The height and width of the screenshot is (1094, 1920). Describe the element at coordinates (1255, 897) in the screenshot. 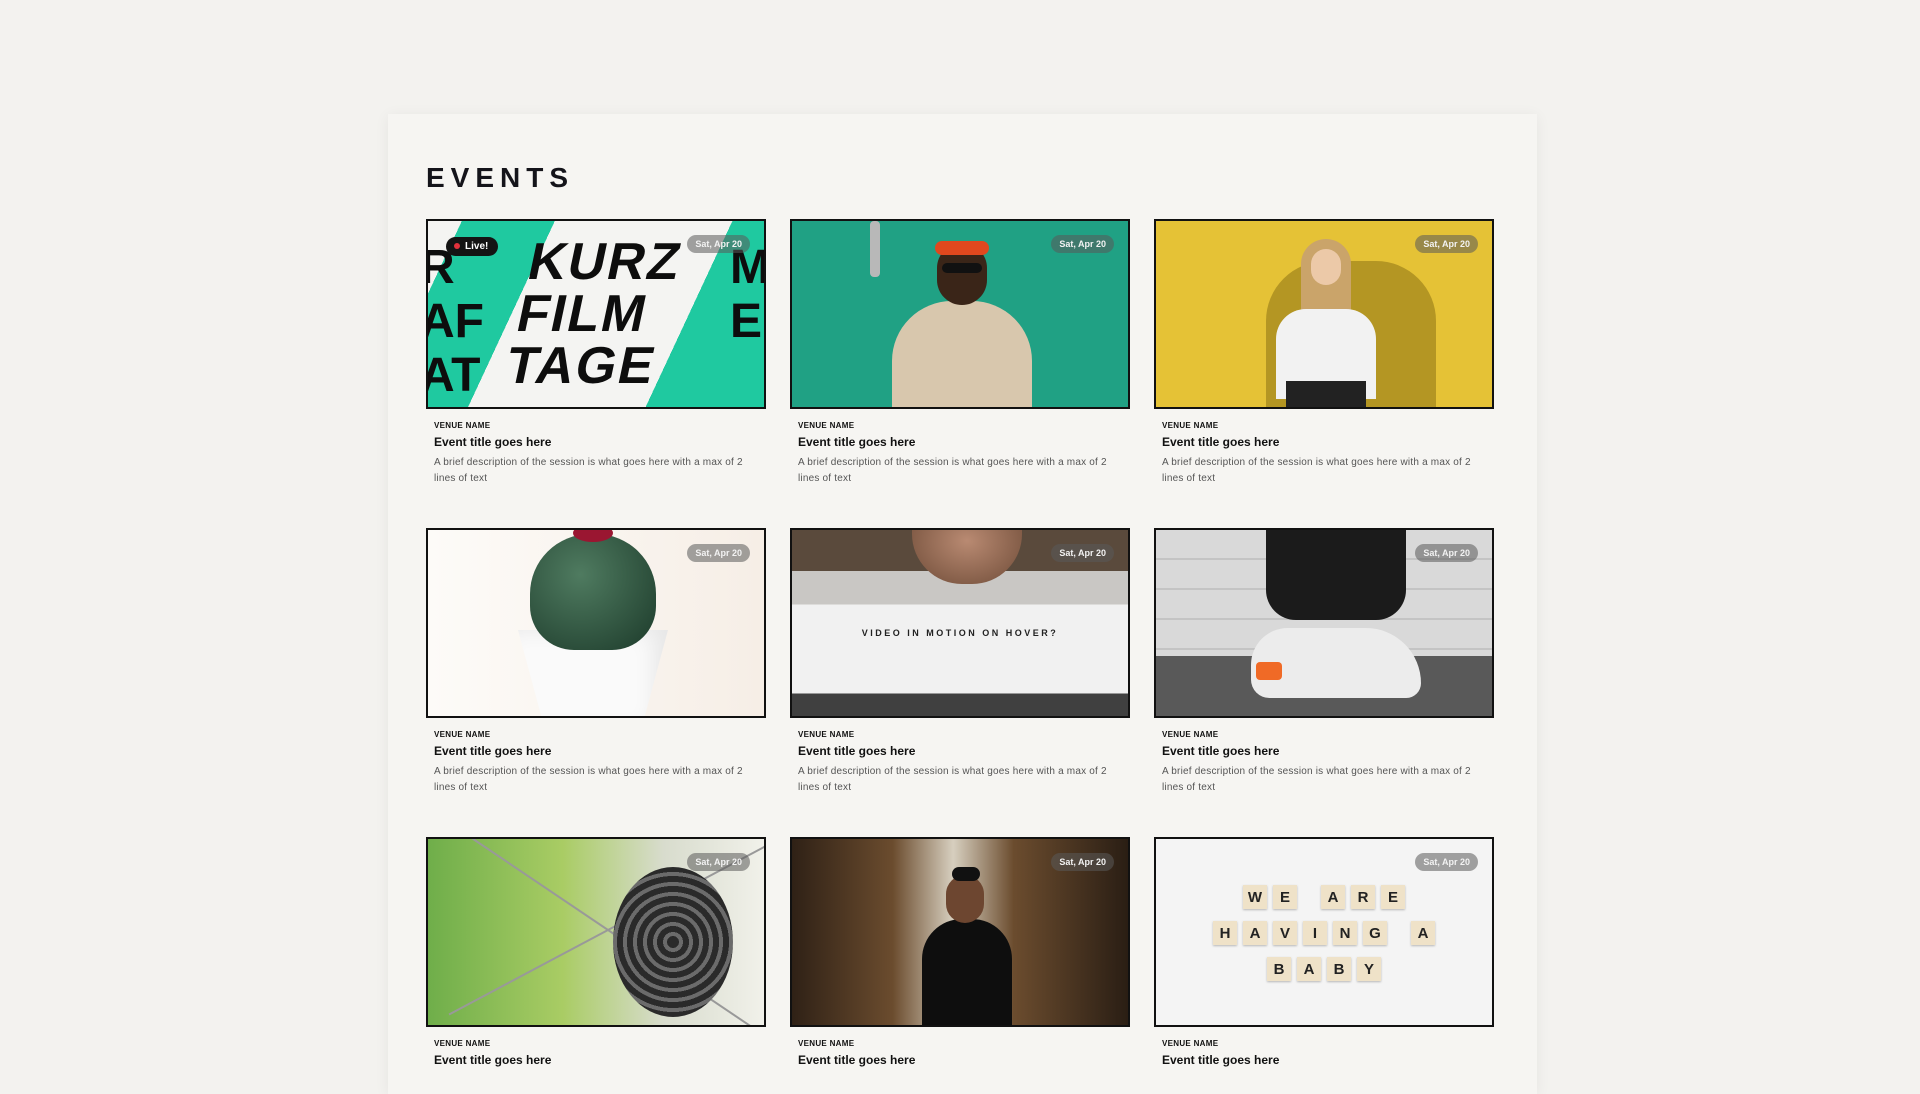

I see `letter-tile: W` at that location.